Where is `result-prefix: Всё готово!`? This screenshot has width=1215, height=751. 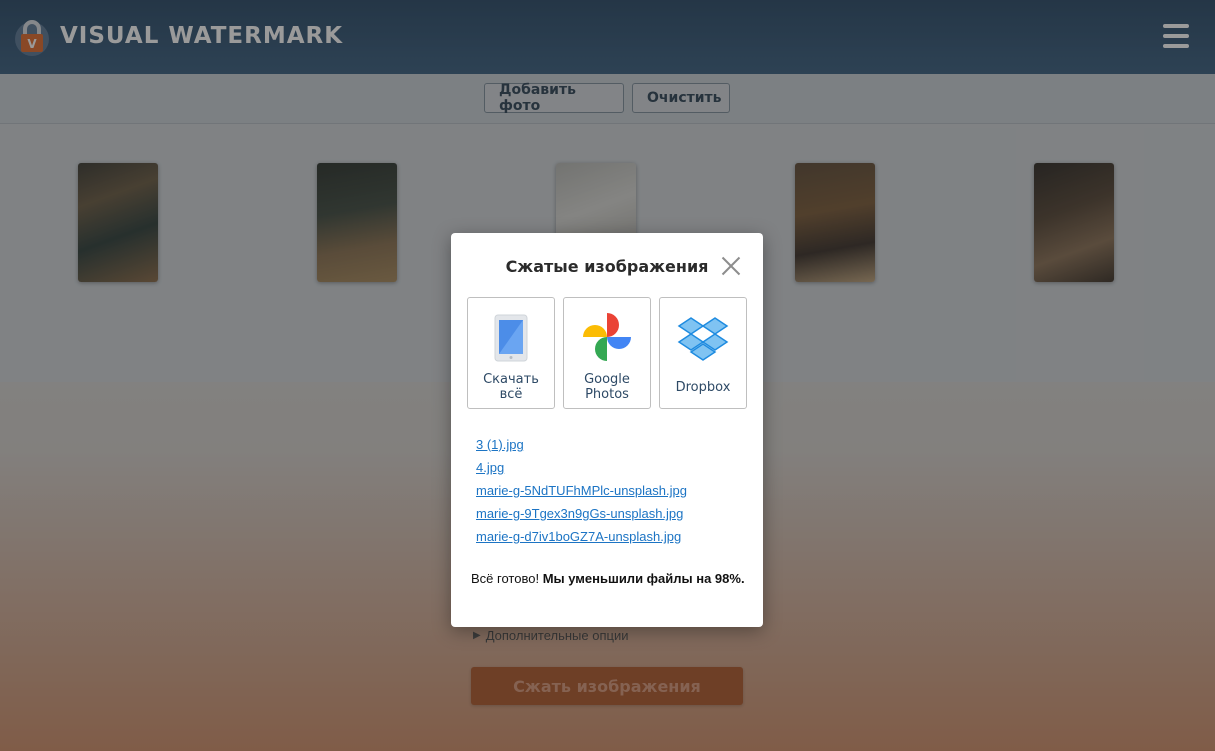 result-prefix: Всё готово! is located at coordinates (505, 578).